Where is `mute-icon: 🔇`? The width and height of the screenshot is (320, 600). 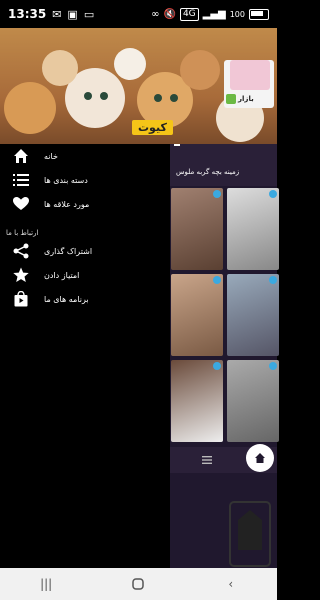 mute-icon: 🔇 is located at coordinates (169, 14).